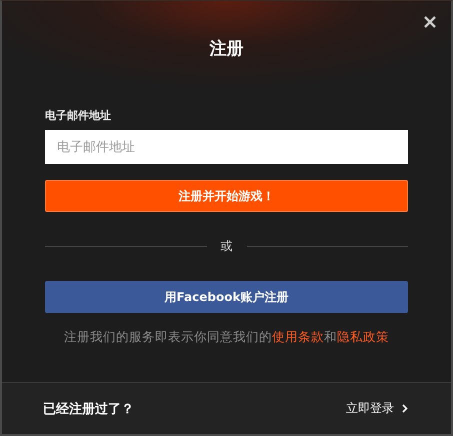 The image size is (453, 436). Describe the element at coordinates (226, 297) in the screenshot. I see `facebook-register-button: 用Facebook账户注册` at that location.